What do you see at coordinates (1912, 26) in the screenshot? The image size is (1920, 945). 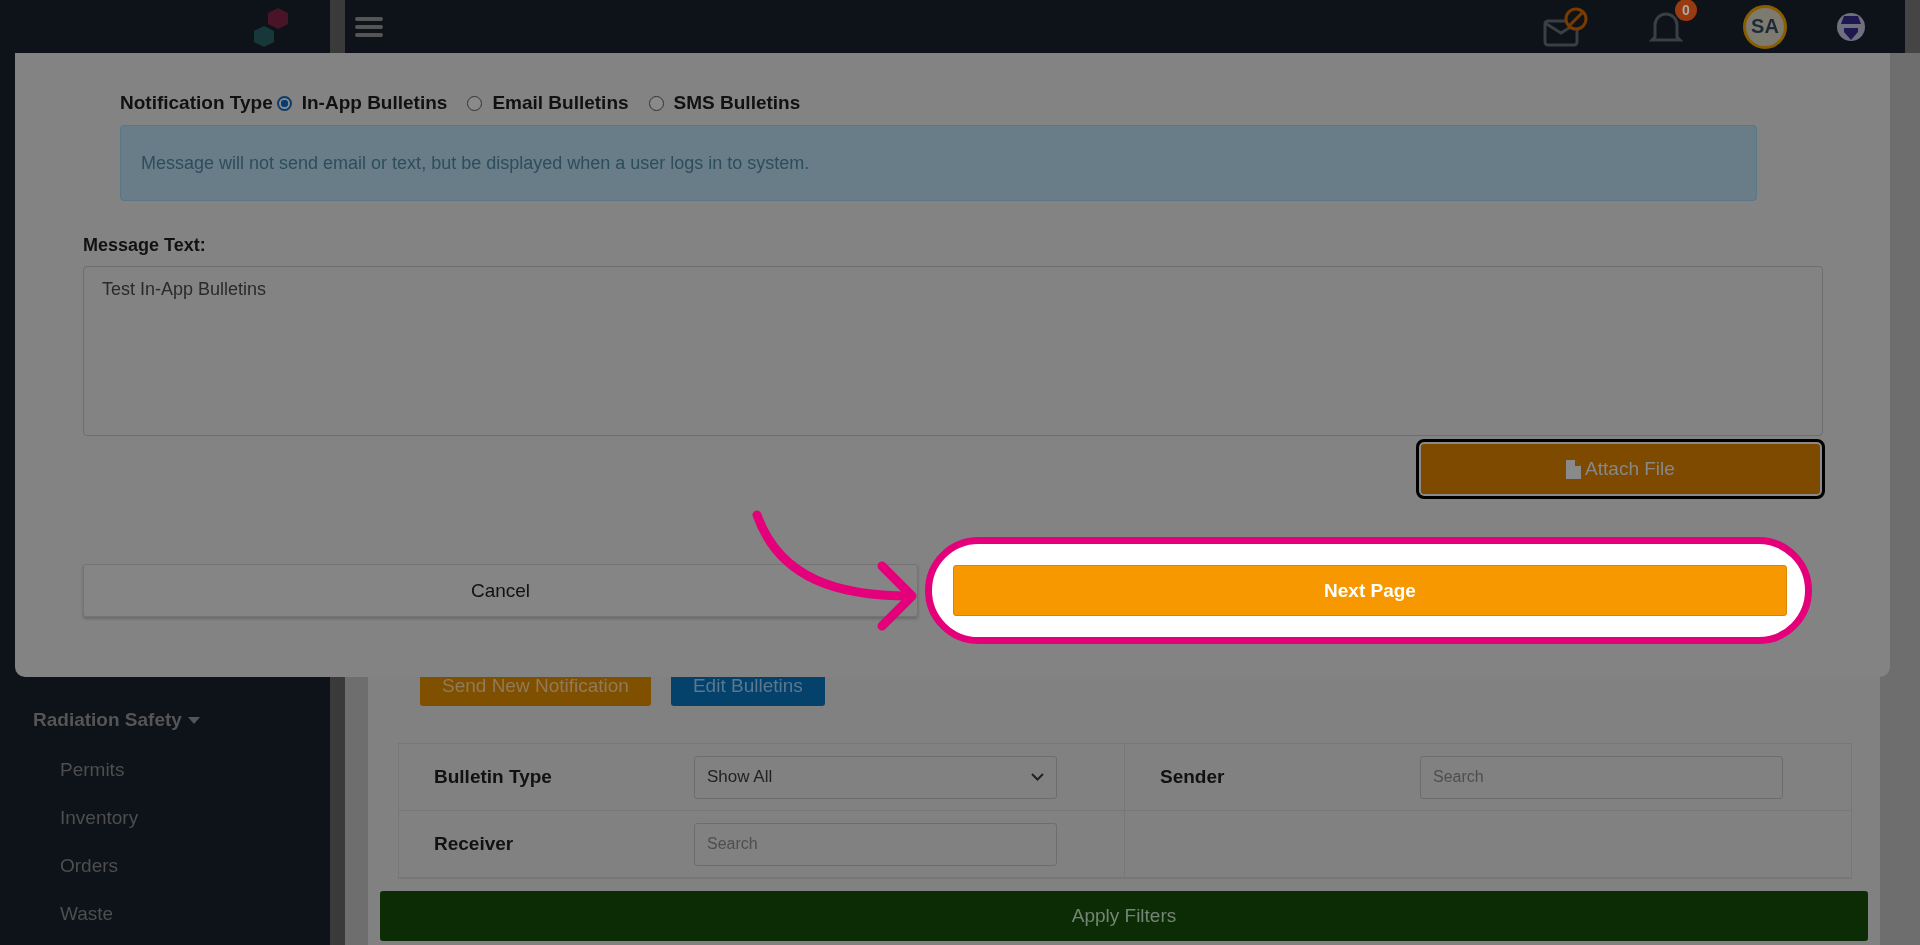 I see `page-scrollbar` at bounding box center [1912, 26].